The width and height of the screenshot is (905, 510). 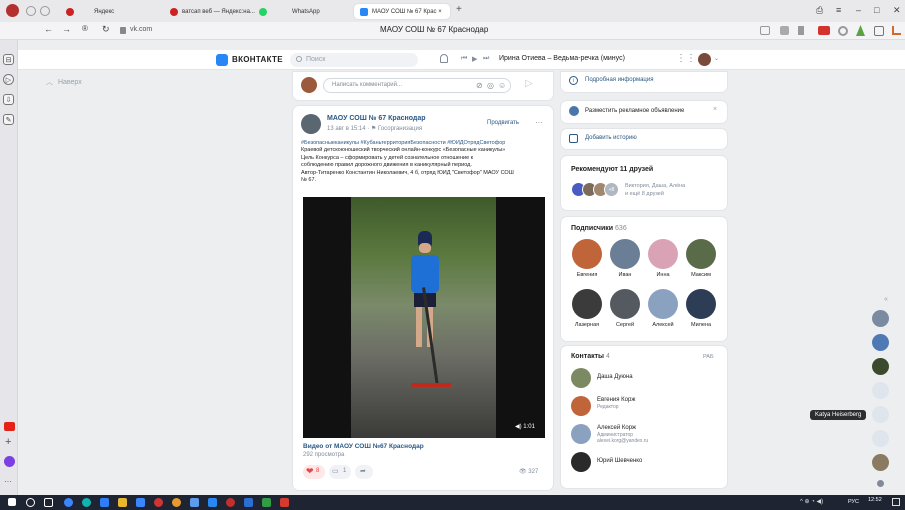 What do you see at coordinates (858, 10) in the screenshot?
I see `minimize-button: –` at bounding box center [858, 10].